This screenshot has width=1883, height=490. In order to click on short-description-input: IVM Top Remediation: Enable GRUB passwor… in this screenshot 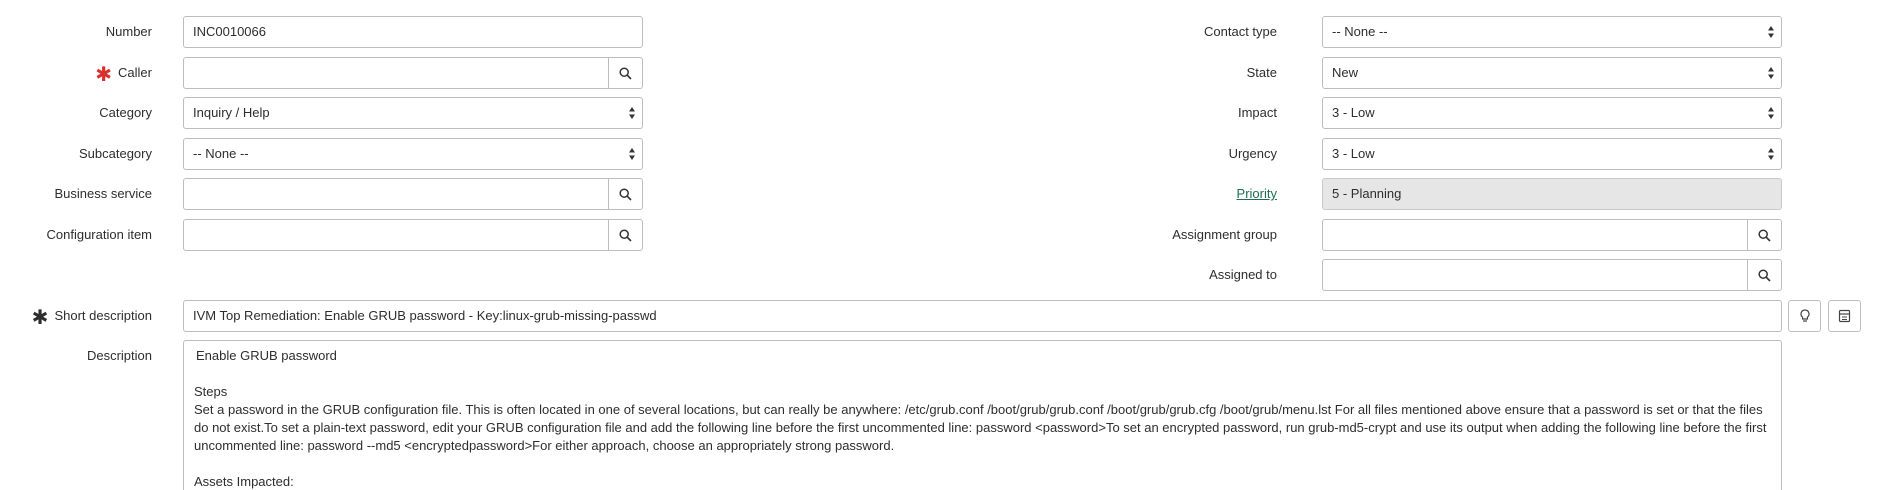, I will do `click(982, 316)`.